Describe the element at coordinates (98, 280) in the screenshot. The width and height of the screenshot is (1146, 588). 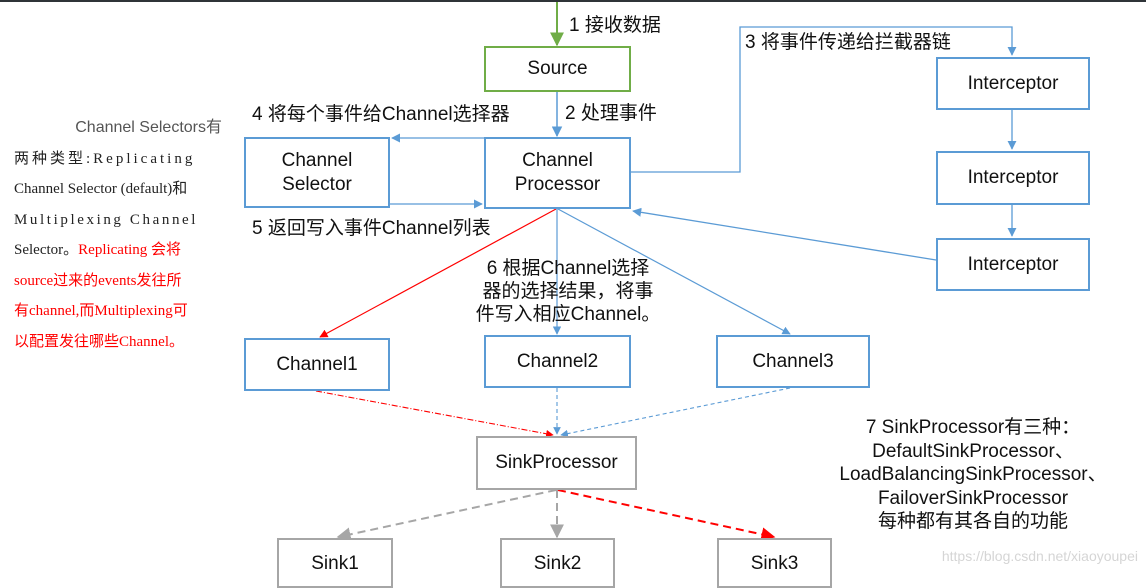
I see `note-line6: source过来的events发往所` at that location.